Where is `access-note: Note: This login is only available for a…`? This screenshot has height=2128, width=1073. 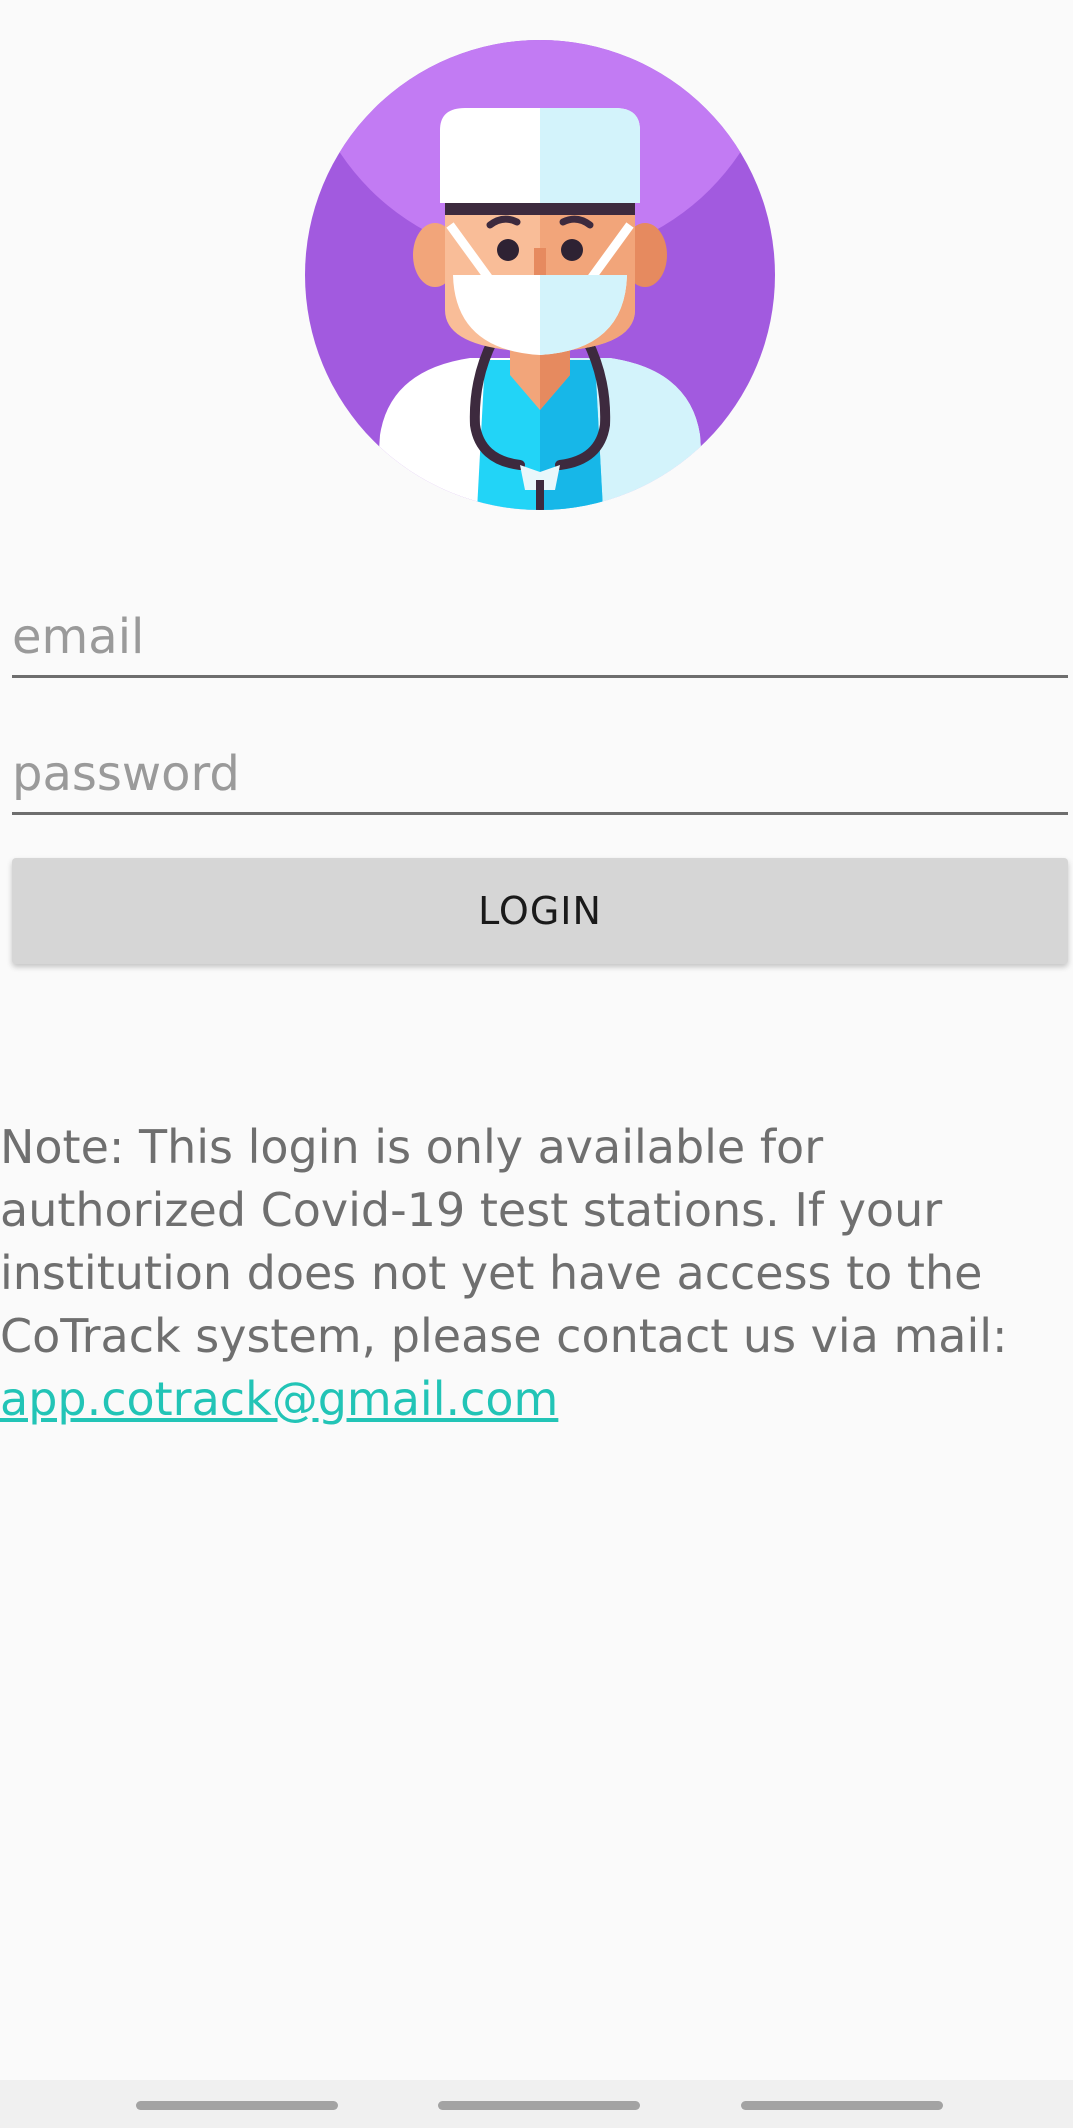
access-note: Note: This login is only available for a… is located at coordinates (532, 1273).